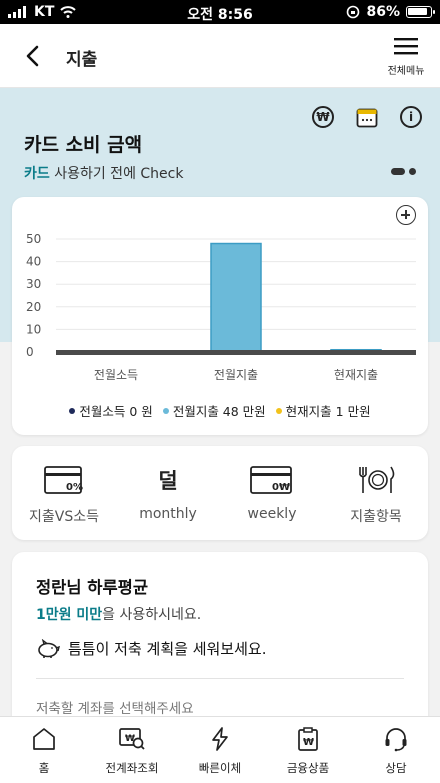 The height and width of the screenshot is (783, 440). I want to click on daily-subtitle-text: 을 사용하시네요., so click(152, 615).